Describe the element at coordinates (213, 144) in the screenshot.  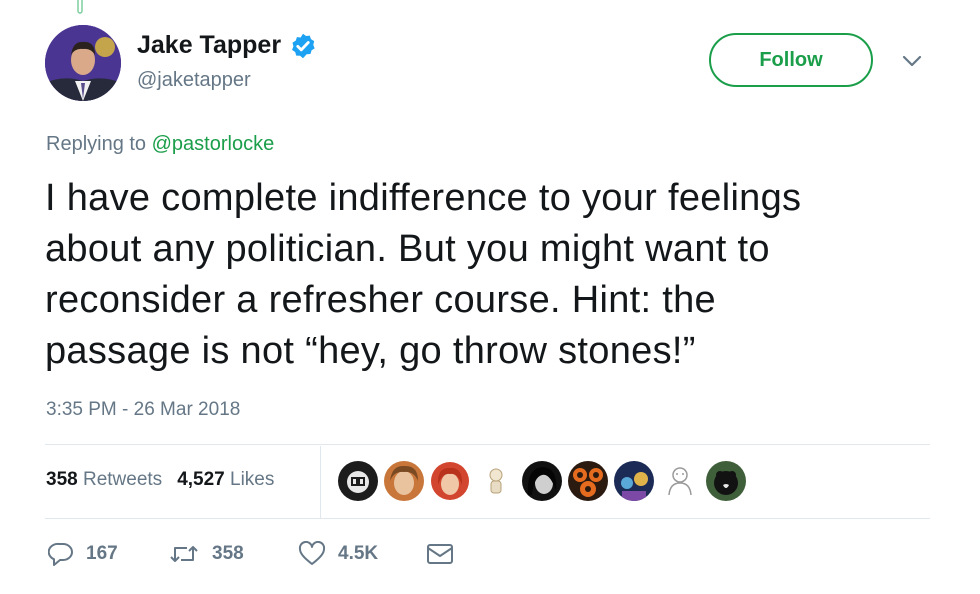
I see `reply-mention-link: @pastorlocke` at that location.